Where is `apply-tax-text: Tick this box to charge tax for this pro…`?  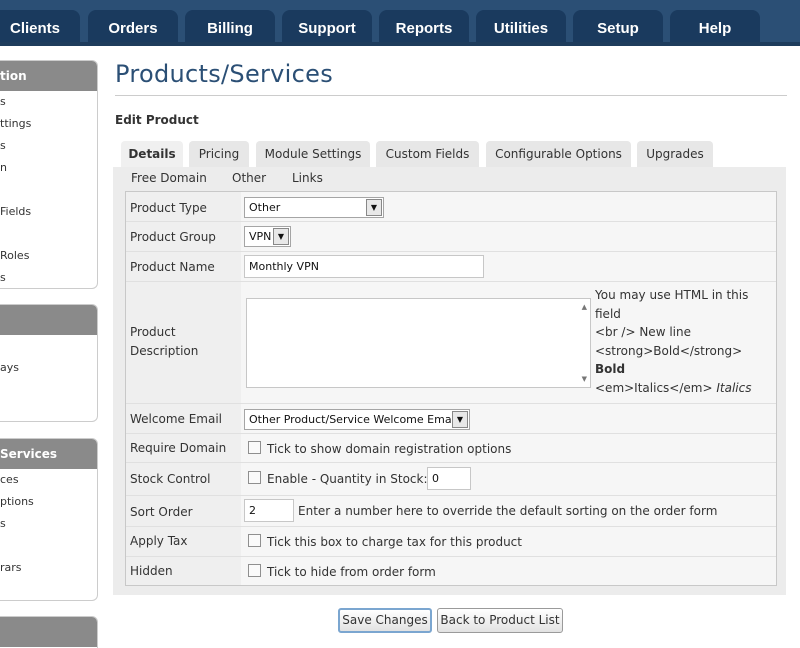
apply-tax-text: Tick this box to charge tax for this pro… is located at coordinates (394, 542).